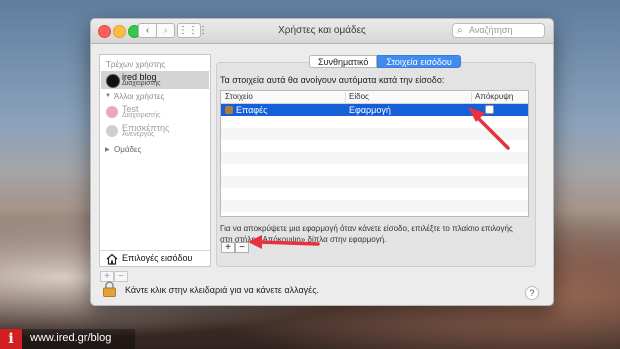 This screenshot has height=349, width=620. What do you see at coordinates (239, 96) in the screenshot?
I see `column-header-item: Στοιχείο` at bounding box center [239, 96].